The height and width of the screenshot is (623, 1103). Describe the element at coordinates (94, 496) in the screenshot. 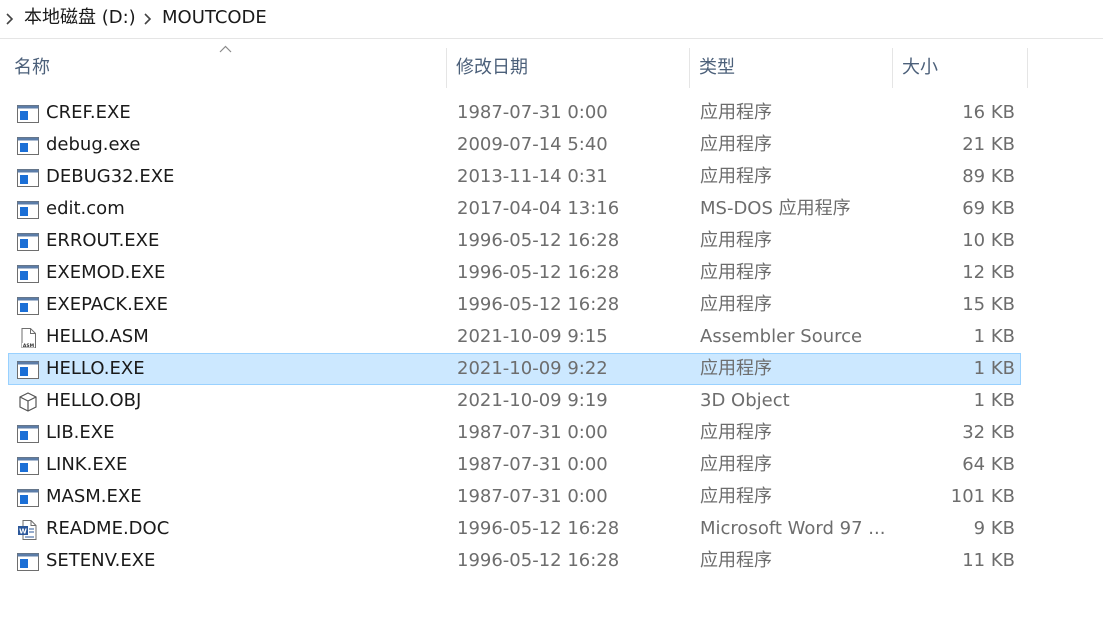

I see `file-name: MASM.EXE` at that location.